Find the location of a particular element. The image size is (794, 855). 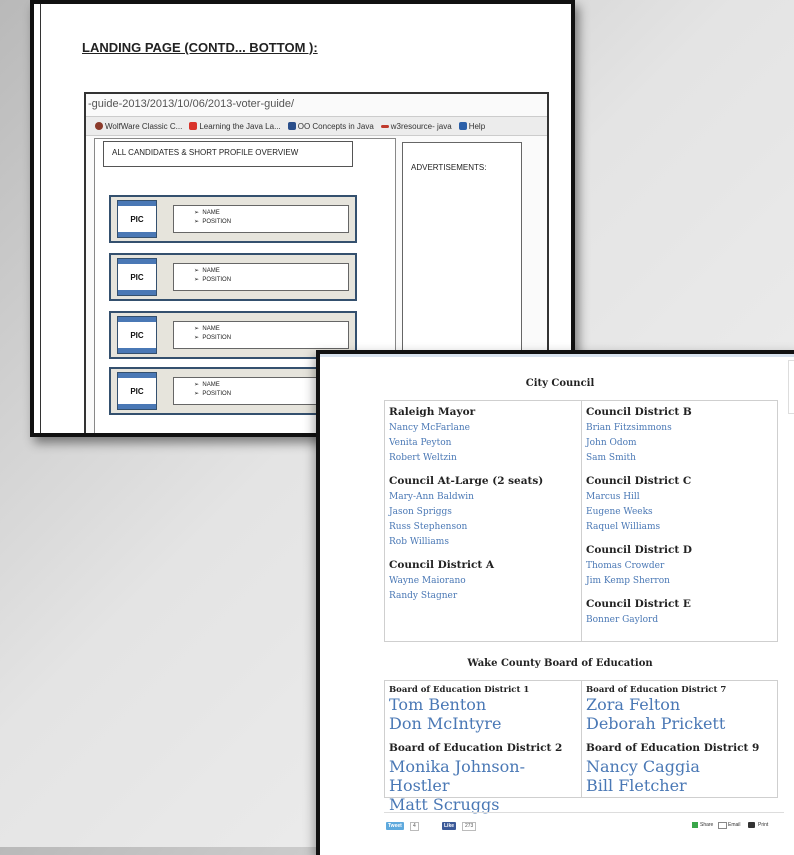

board-of-education-title: Wake County Board of Education is located at coordinates (560, 663).